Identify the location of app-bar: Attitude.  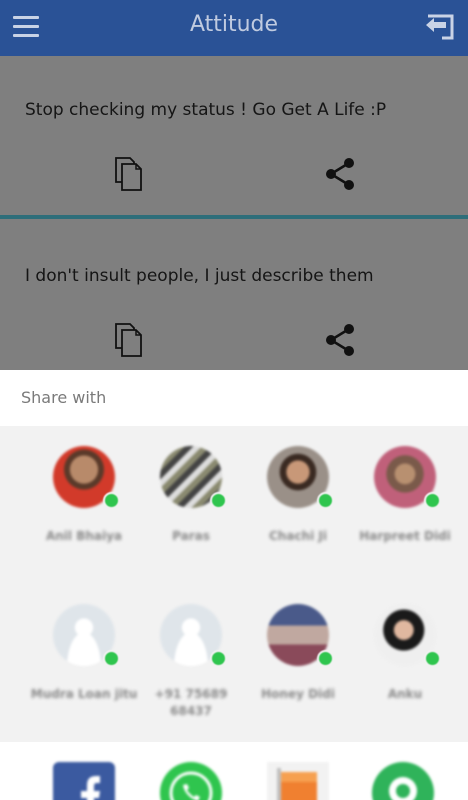
(234, 28).